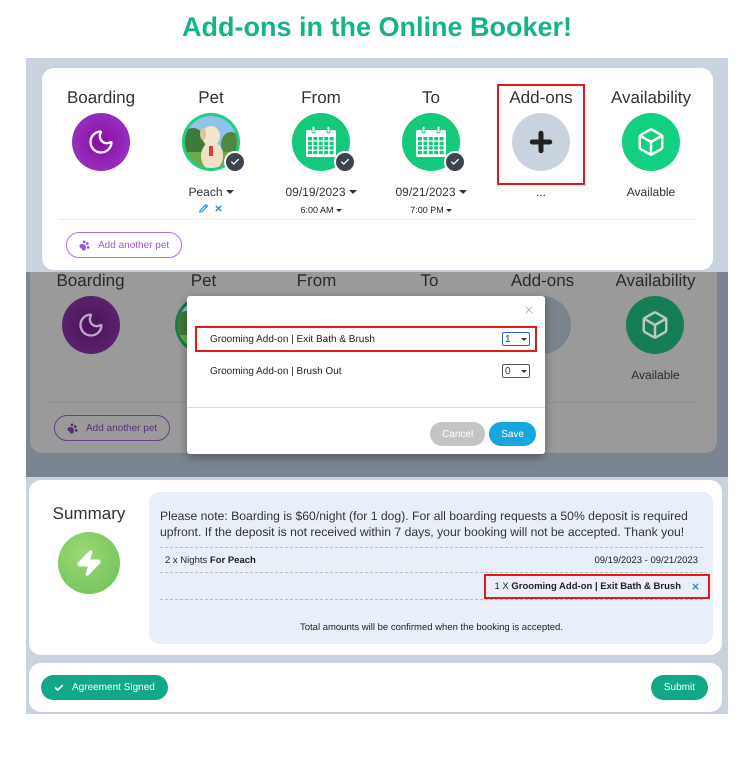  What do you see at coordinates (431, 627) in the screenshot?
I see `total-note: Total amounts will be confirmed when the booking is accepted.` at bounding box center [431, 627].